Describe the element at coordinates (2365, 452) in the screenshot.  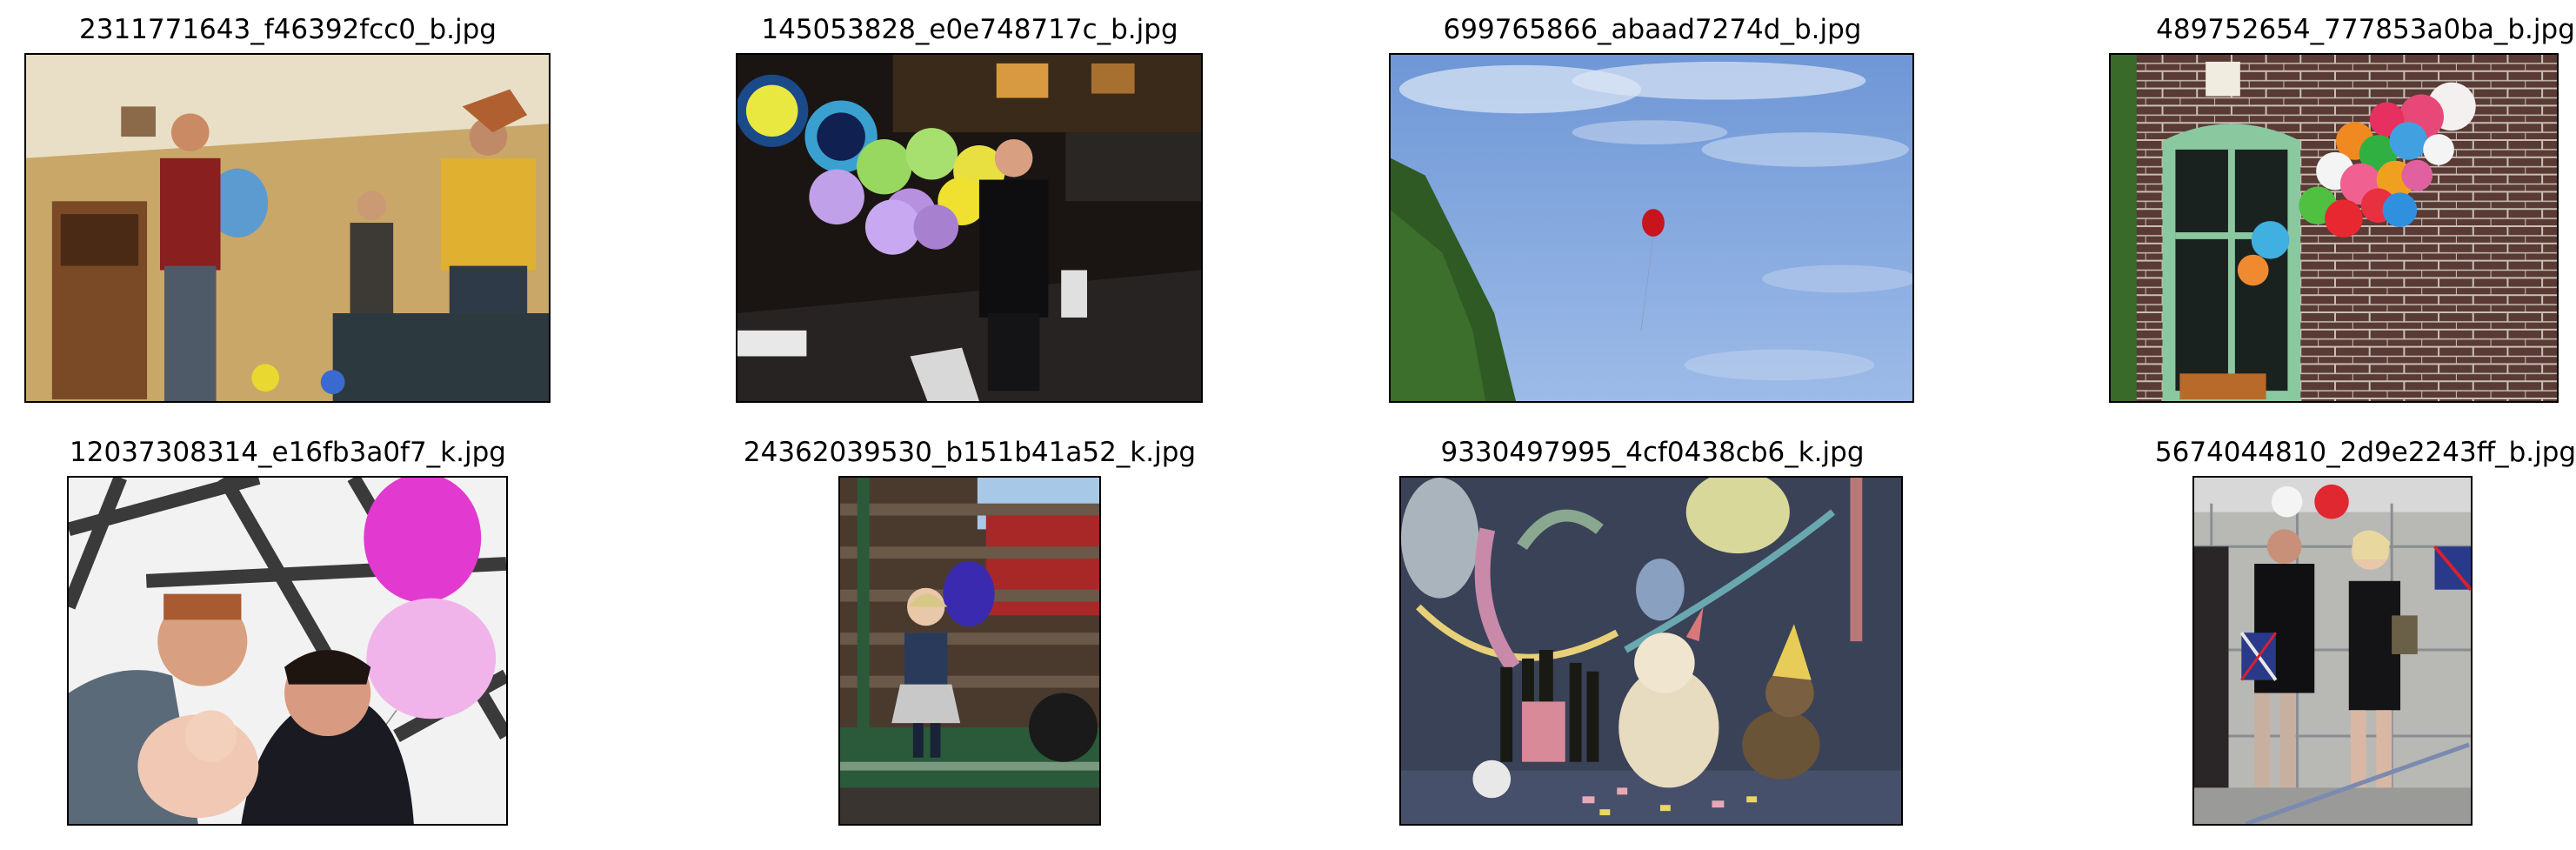
I see `image-caption: 5674044810_2d9e2243ff_b.jpg` at that location.